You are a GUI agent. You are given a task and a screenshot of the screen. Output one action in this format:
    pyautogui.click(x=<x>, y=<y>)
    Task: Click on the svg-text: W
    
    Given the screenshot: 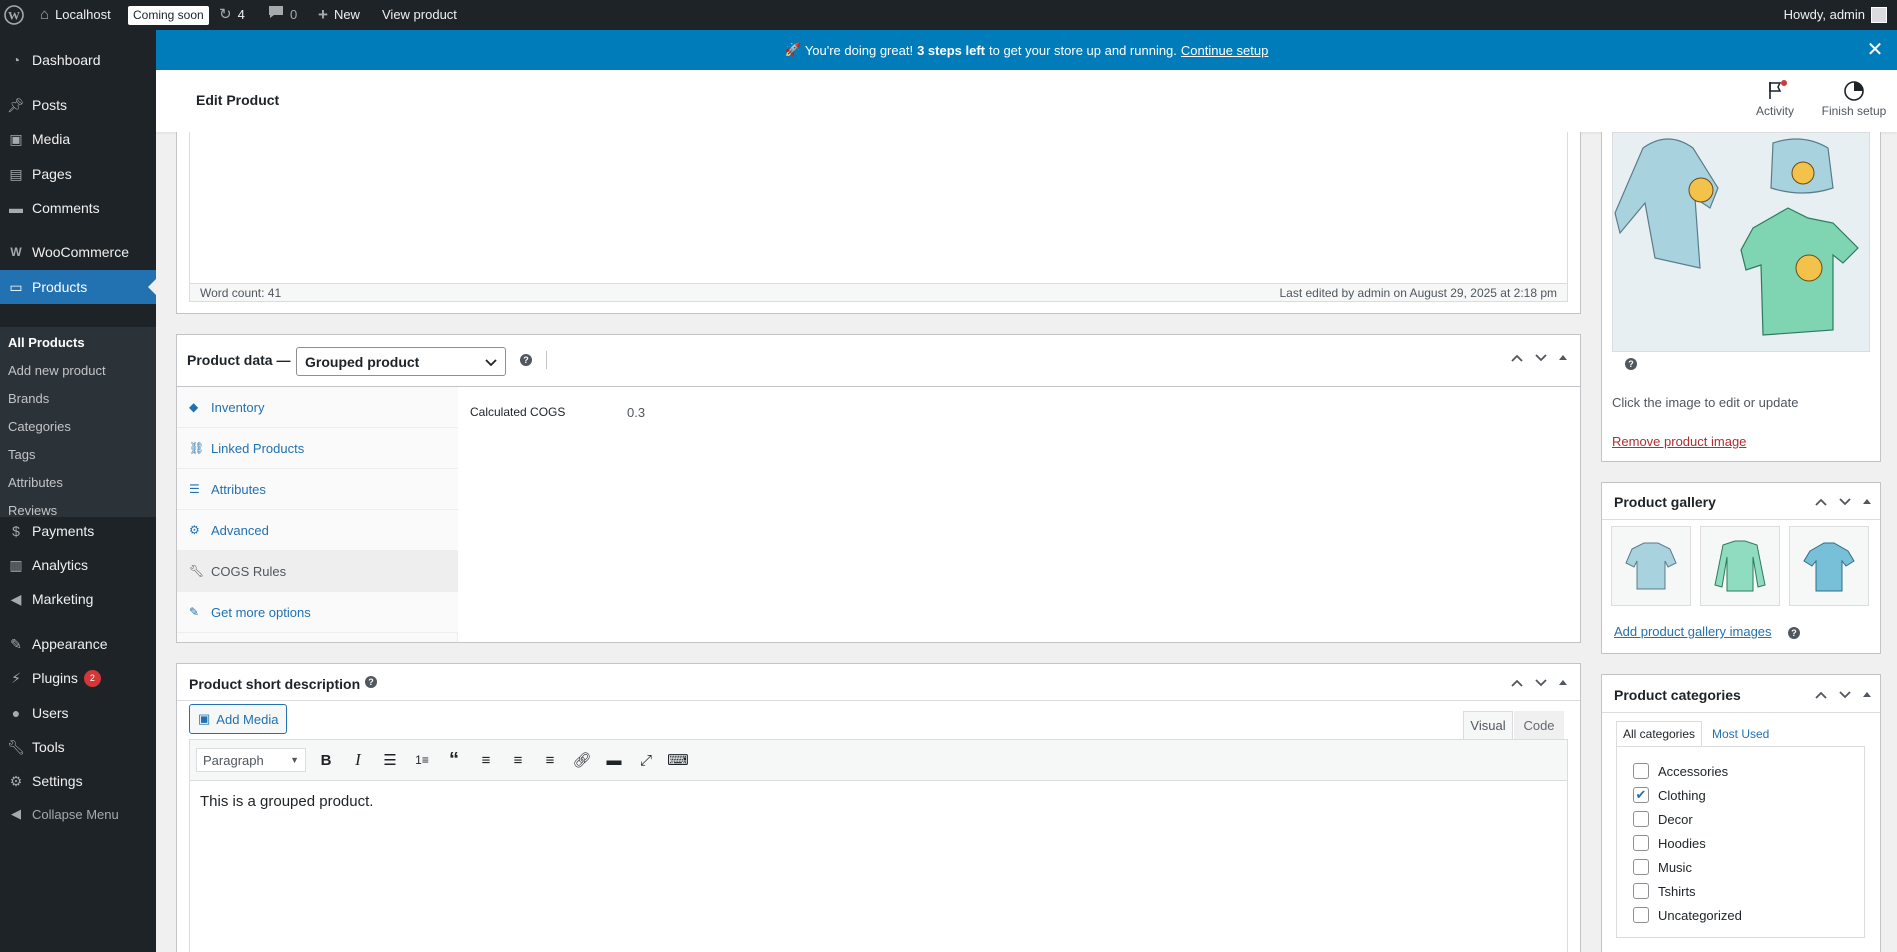 What is the action you would take?
    pyautogui.click(x=14, y=16)
    